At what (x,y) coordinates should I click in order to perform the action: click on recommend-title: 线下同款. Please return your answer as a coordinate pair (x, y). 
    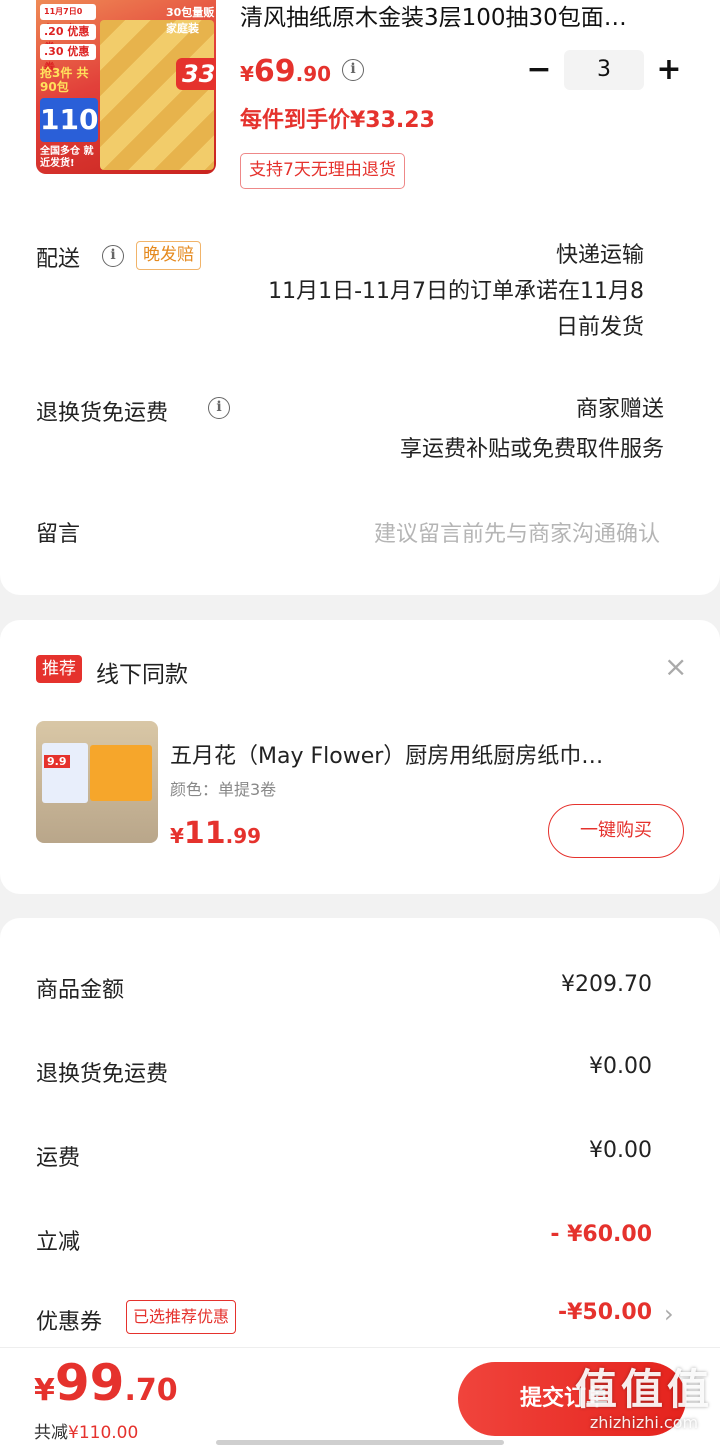
    Looking at the image, I should click on (142, 675).